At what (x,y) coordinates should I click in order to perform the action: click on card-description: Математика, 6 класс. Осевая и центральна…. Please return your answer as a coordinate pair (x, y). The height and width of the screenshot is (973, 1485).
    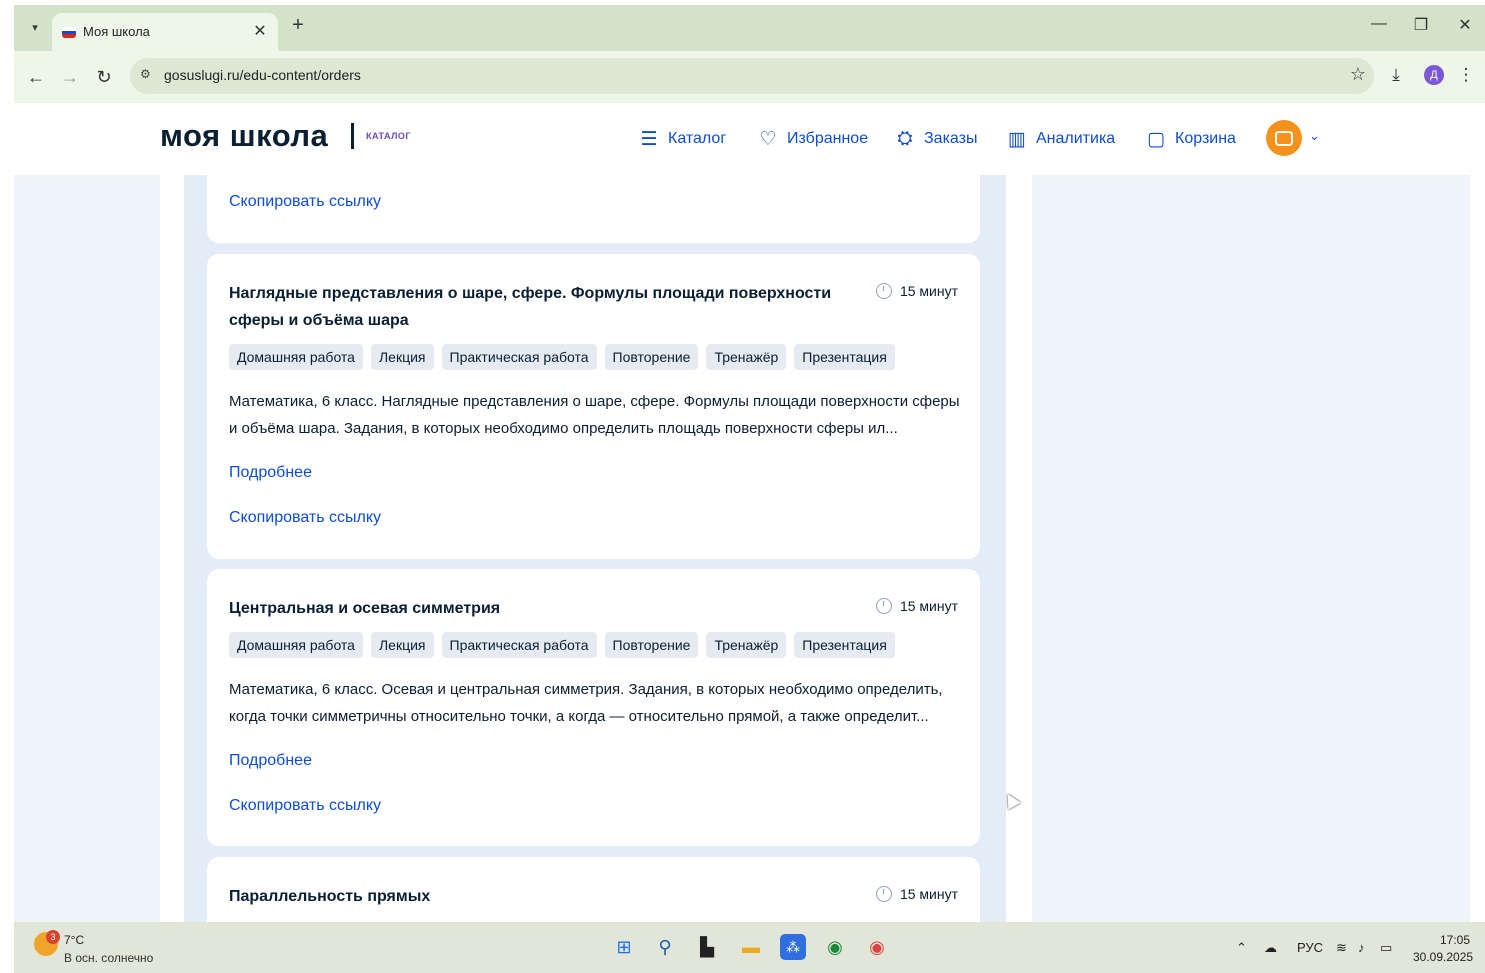
    Looking at the image, I should click on (586, 703).